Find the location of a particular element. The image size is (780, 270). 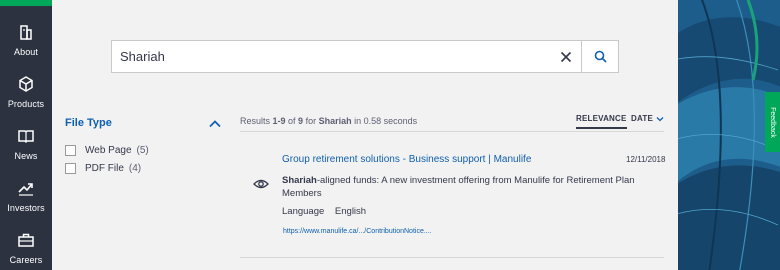

clear-search-button is located at coordinates (566, 56).